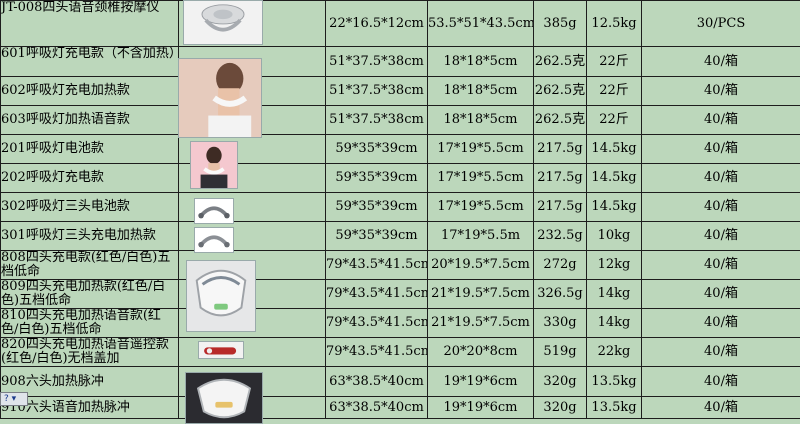  What do you see at coordinates (480, 236) in the screenshot?
I see `inner-box-size-cell: 17*19*5.5m` at bounding box center [480, 236].